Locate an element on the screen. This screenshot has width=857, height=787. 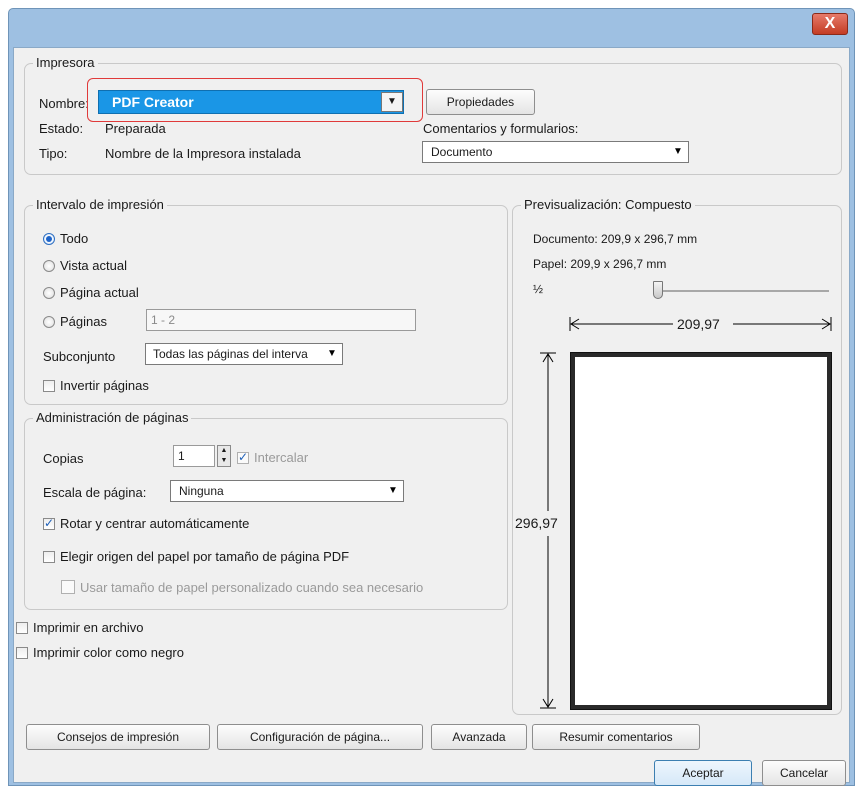
print-range-legend: Intervalo de impresión is located at coordinates (100, 205).